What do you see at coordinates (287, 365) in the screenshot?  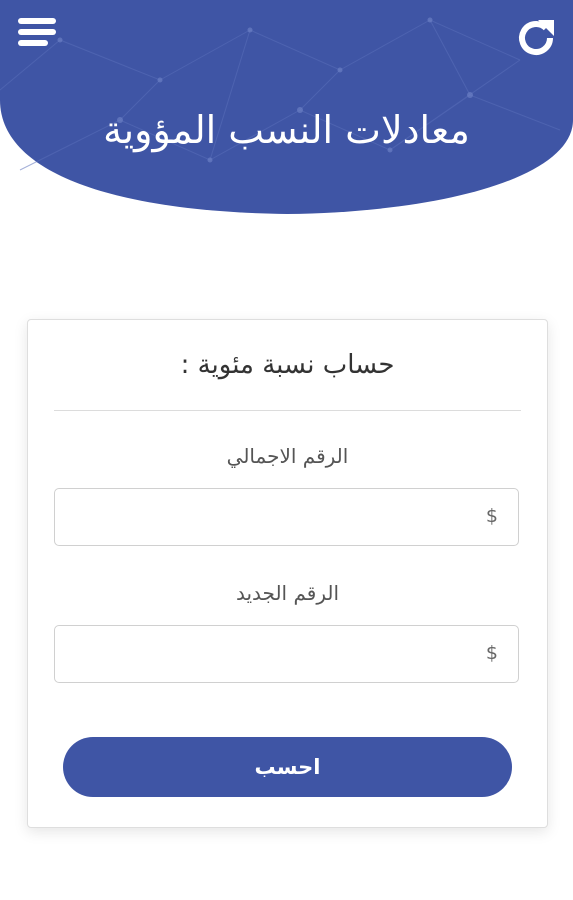 I see `card-title: حساب نسبة مئوية :` at bounding box center [287, 365].